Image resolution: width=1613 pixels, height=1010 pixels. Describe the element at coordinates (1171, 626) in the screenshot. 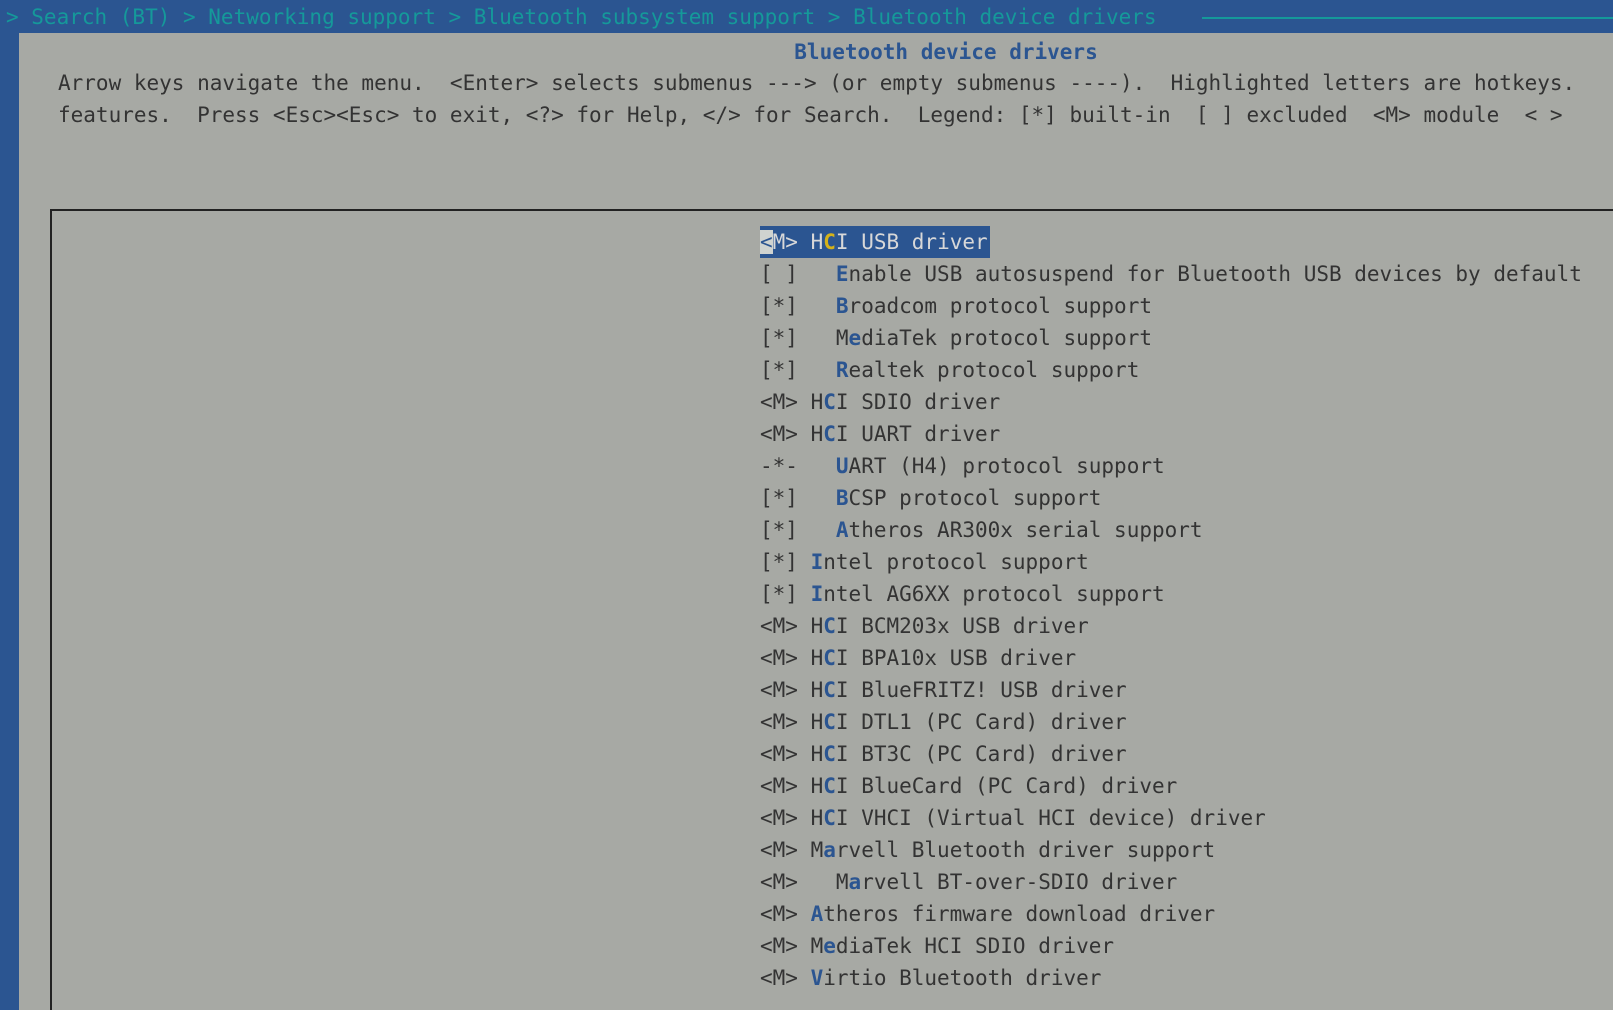

I see `menu-item-hci-bcm203x-usb-driver: <M> HCI BCM203x USB driver` at that location.